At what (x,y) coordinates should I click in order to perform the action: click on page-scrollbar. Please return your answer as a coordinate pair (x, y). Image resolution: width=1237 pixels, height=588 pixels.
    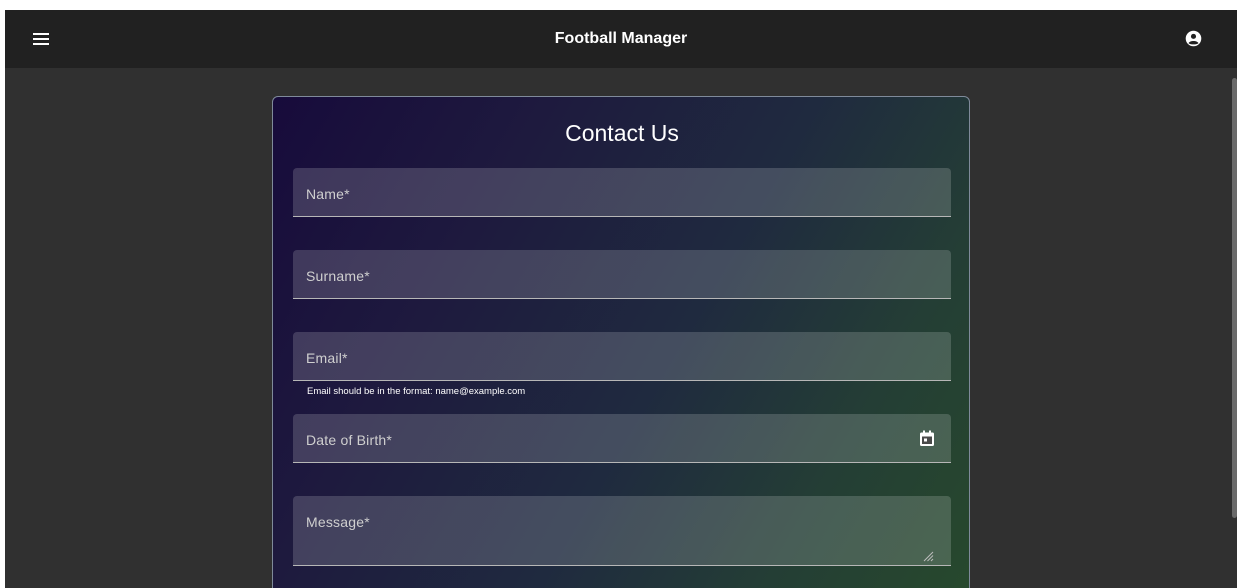
    Looking at the image, I should click on (1234, 298).